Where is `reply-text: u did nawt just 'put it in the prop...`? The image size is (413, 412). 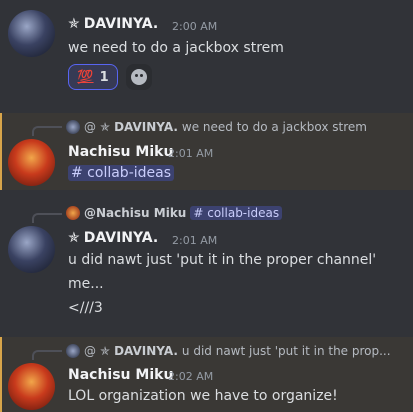 reply-text: u did nawt just 'put it in the prop... is located at coordinates (286, 351).